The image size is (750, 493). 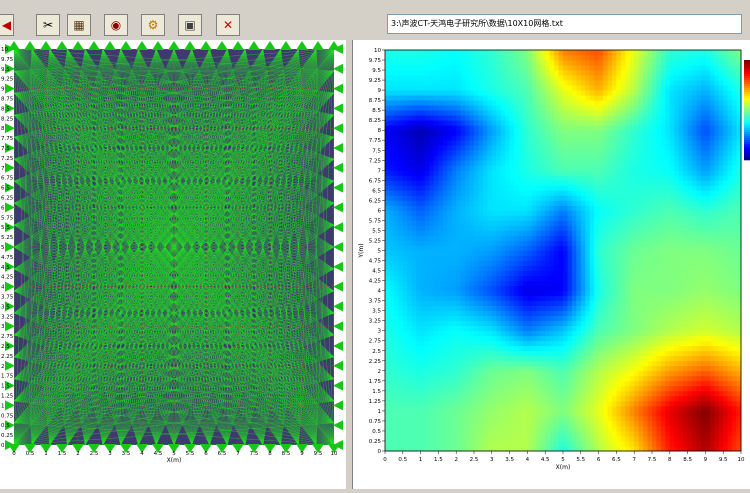 What do you see at coordinates (153, 25) in the screenshot?
I see `settings-button: ⚙` at bounding box center [153, 25].